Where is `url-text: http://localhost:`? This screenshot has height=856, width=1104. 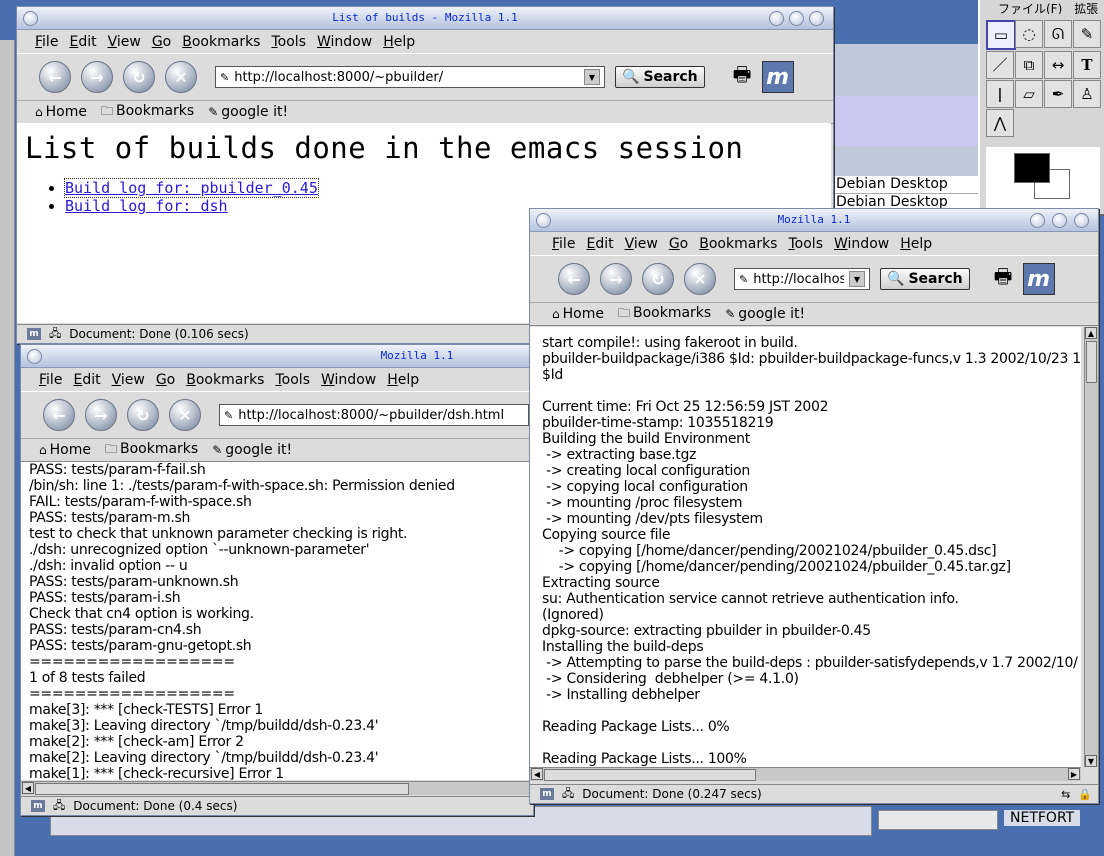
url-text: http://localhost: is located at coordinates (798, 279).